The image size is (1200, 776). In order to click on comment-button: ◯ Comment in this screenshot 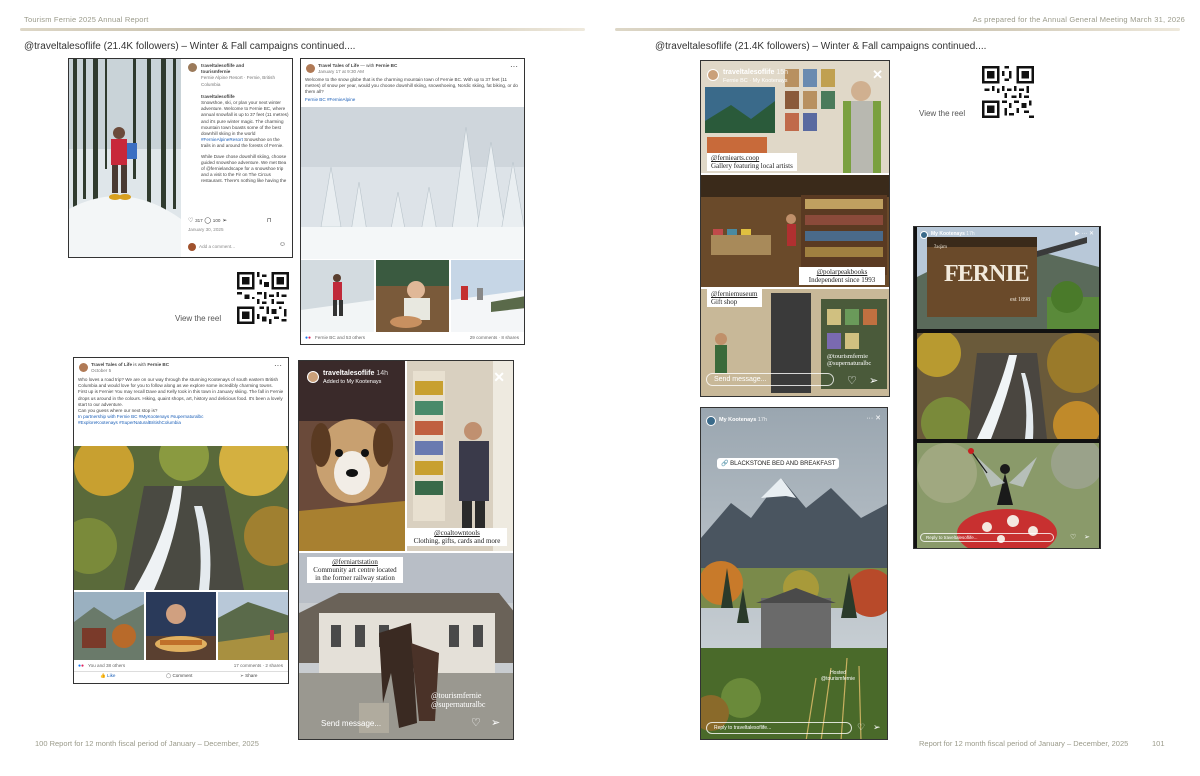, I will do `click(179, 676)`.